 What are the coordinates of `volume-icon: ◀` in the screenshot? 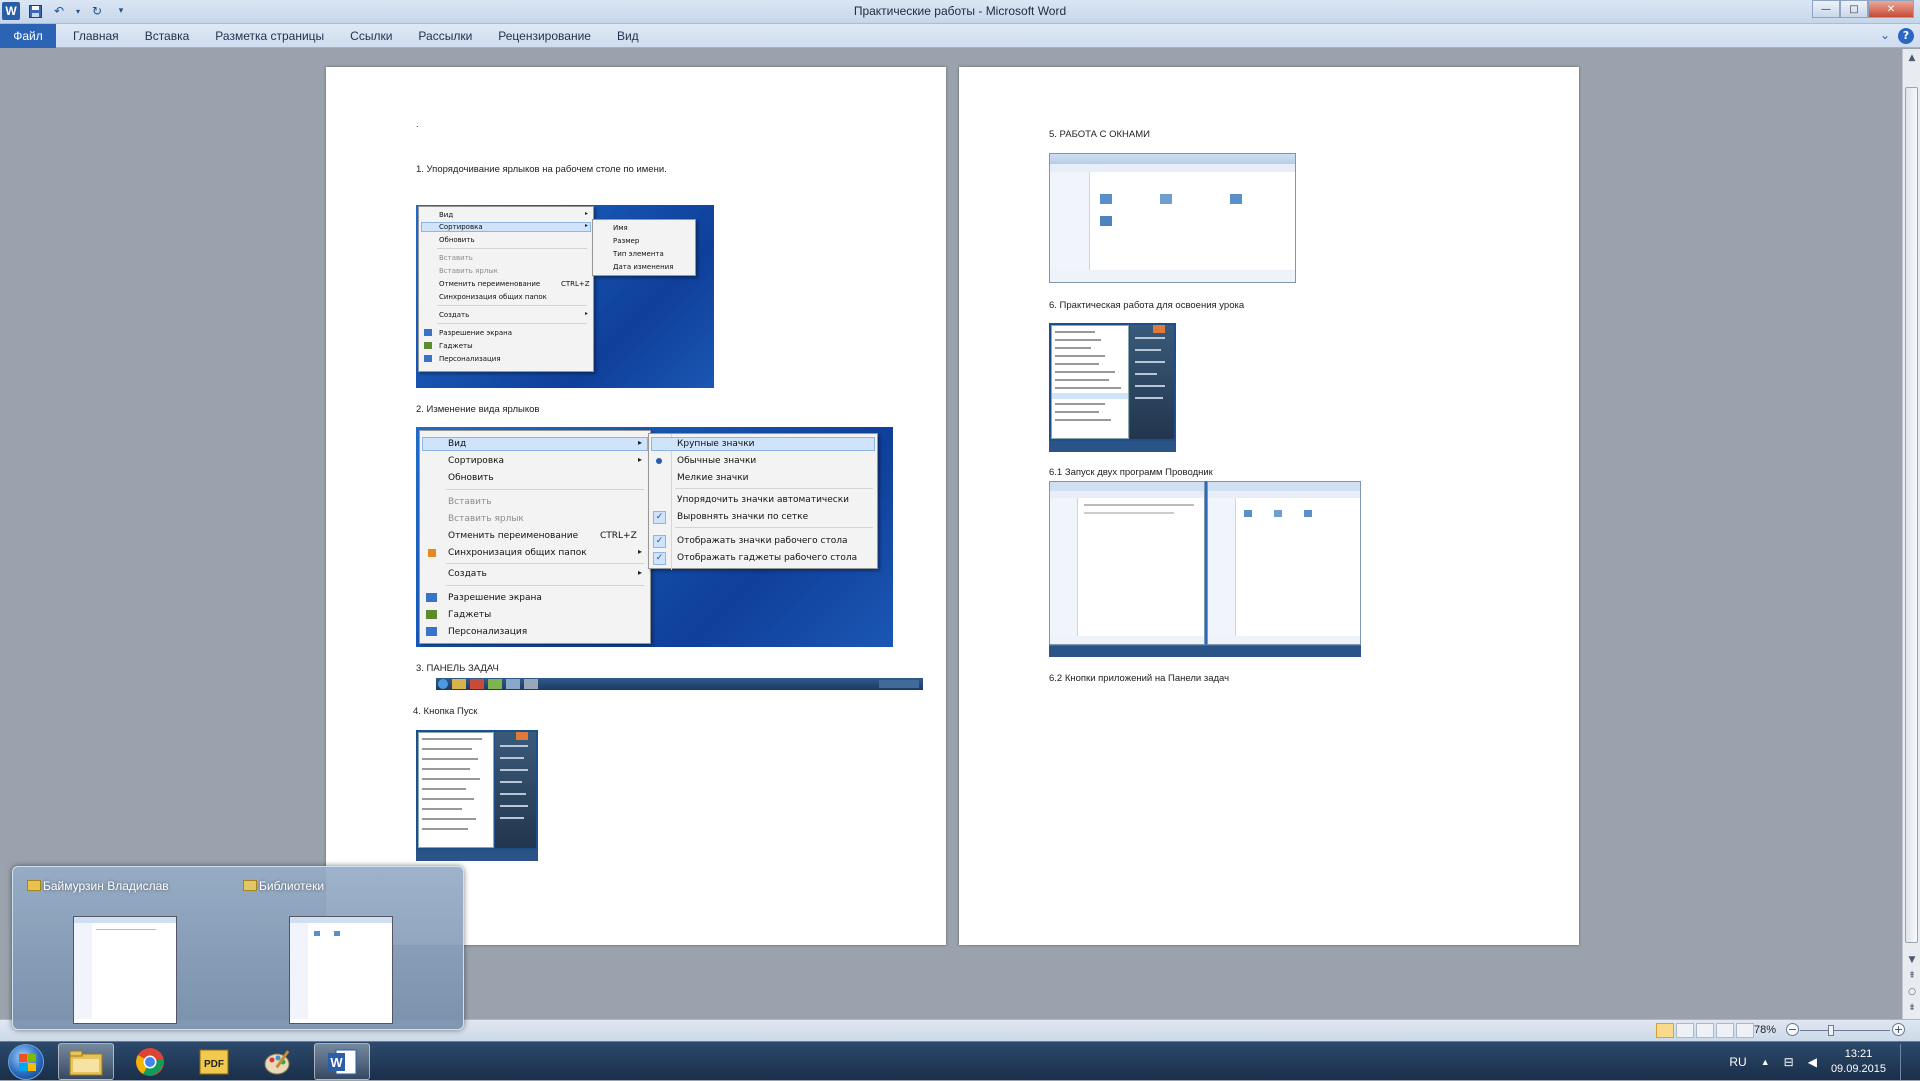 It's located at (1812, 1062).